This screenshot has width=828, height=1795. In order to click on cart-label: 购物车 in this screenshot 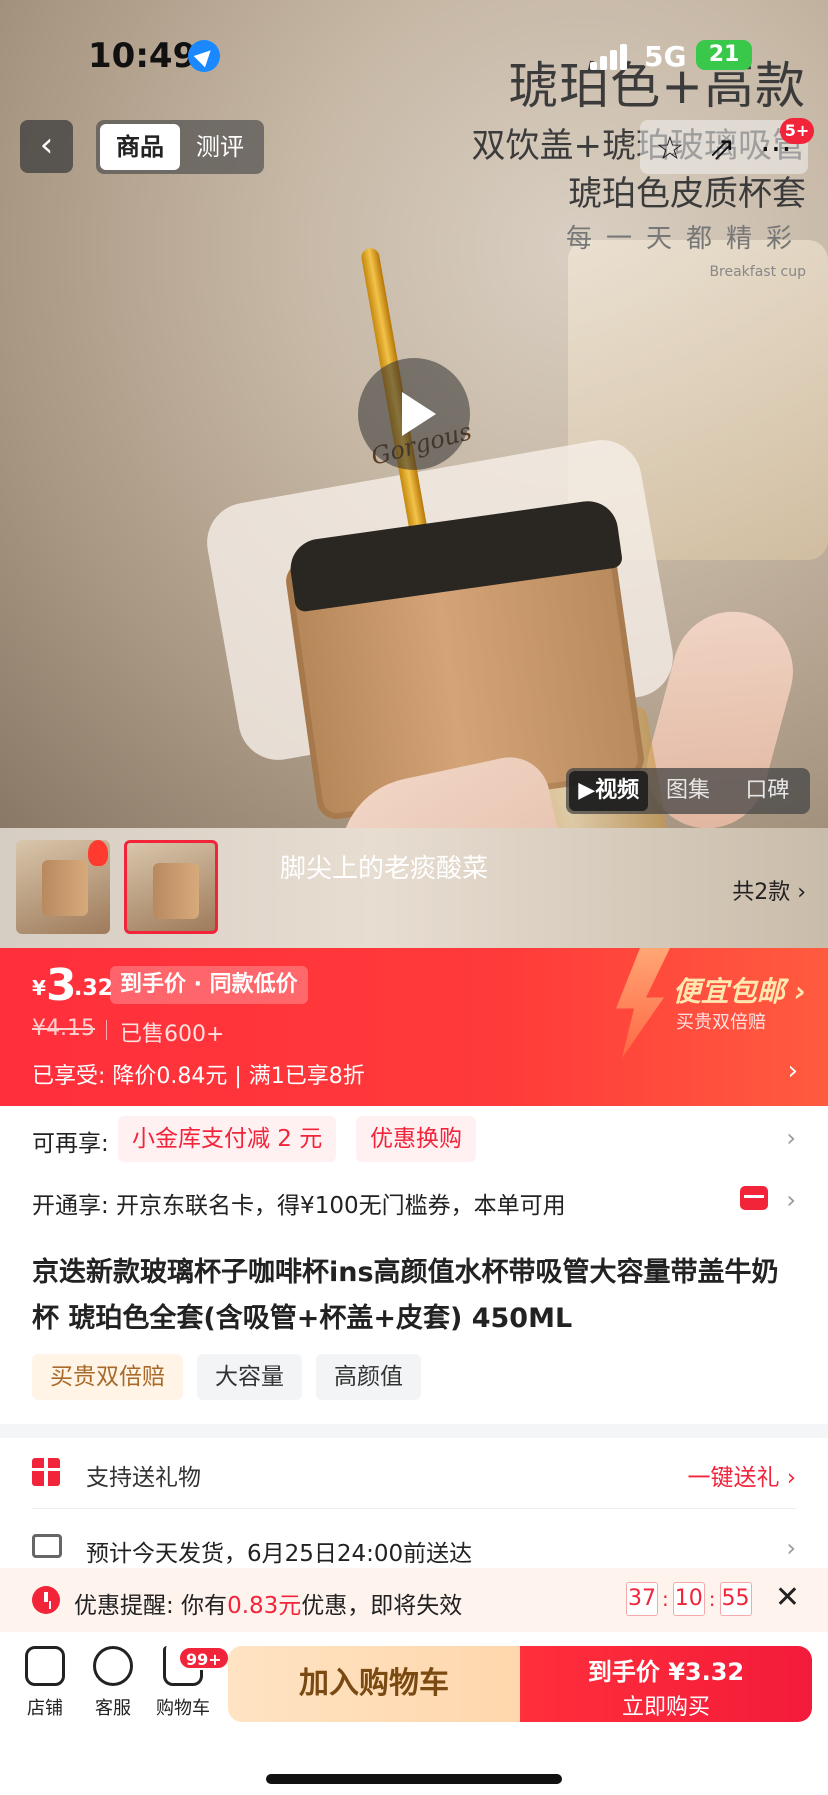, I will do `click(183, 1708)`.